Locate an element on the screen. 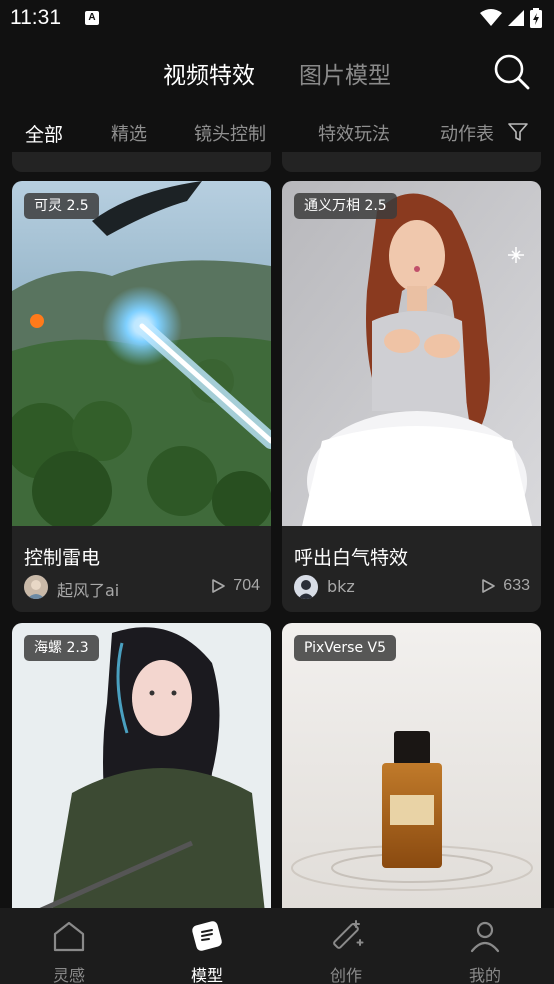 This screenshot has width=554, height=984. play-count-value: 704 is located at coordinates (246, 585).